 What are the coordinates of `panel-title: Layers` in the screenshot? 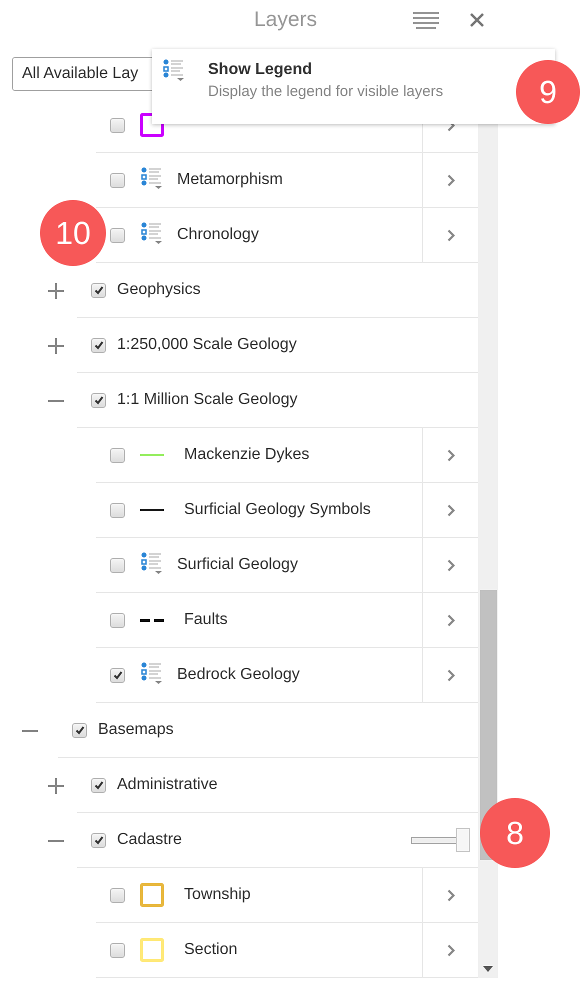 It's located at (286, 20).